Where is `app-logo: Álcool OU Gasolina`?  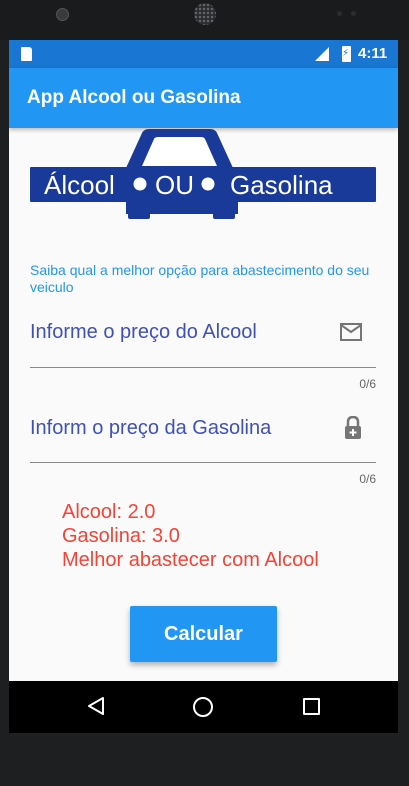 app-logo: Álcool OU Gasolina is located at coordinates (203, 174).